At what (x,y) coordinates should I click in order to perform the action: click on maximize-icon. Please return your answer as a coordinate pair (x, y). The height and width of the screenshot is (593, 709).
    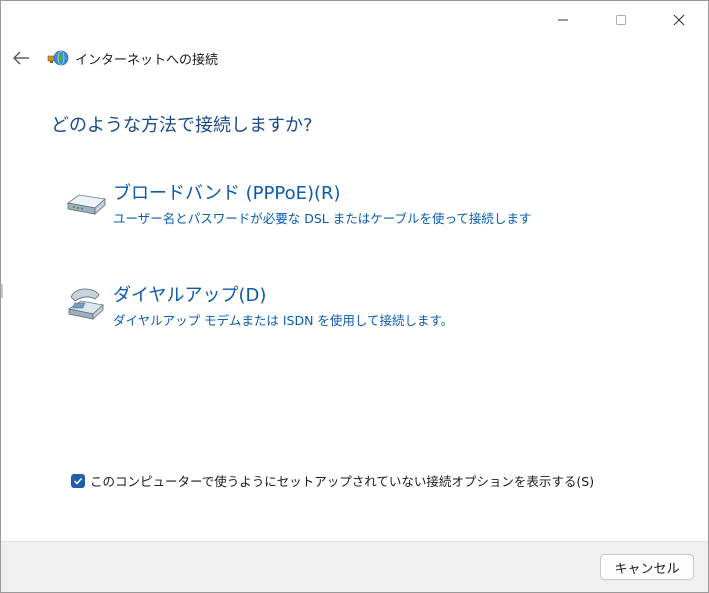
    Looking at the image, I should click on (621, 20).